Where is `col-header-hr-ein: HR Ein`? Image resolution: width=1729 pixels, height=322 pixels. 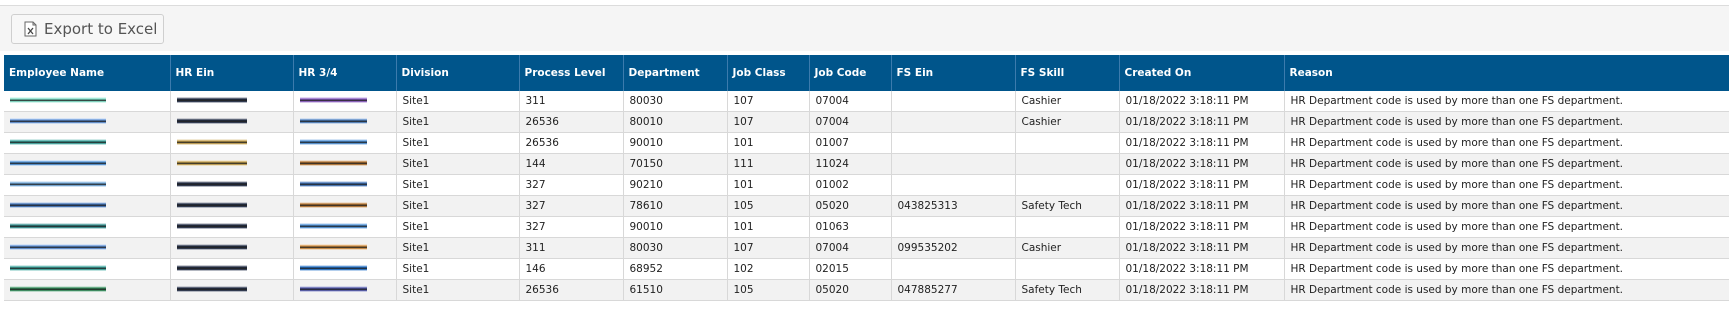 col-header-hr-ein: HR Ein is located at coordinates (232, 73).